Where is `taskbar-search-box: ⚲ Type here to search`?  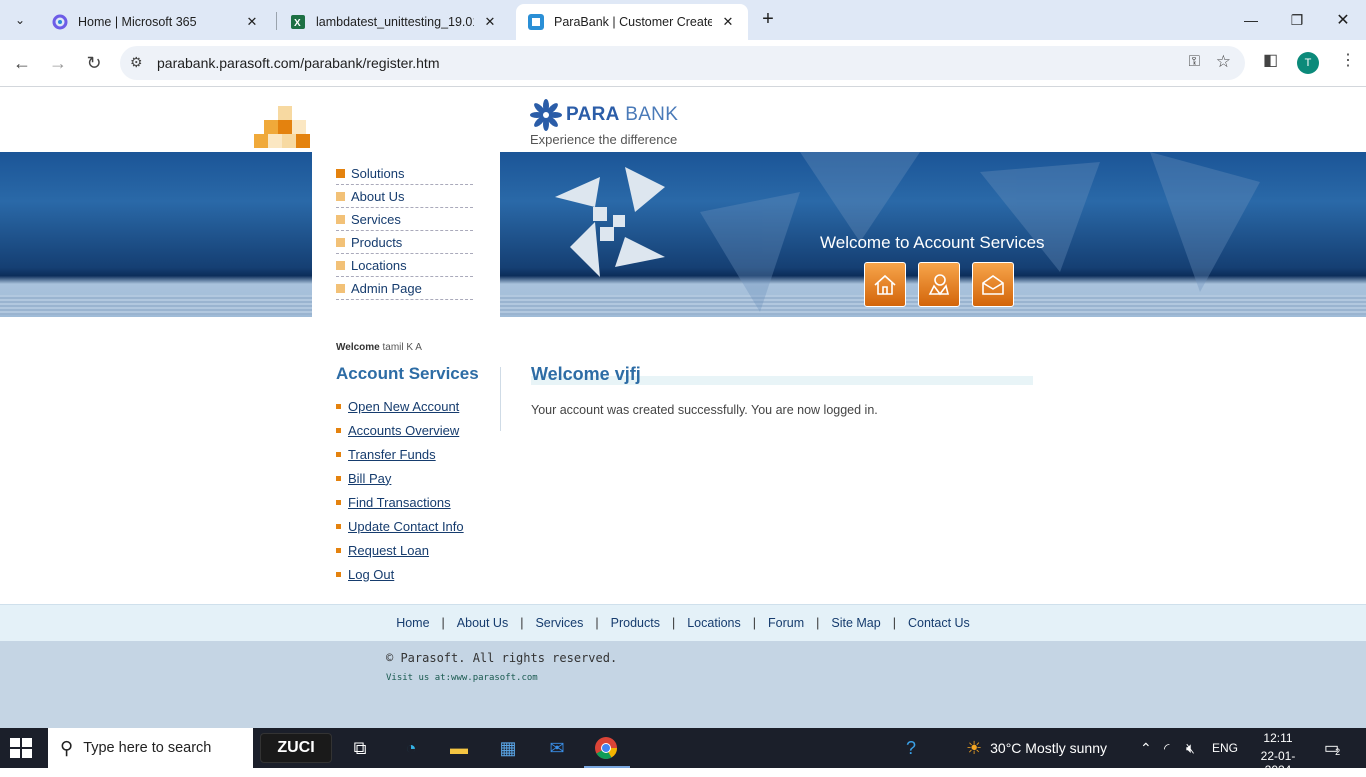 taskbar-search-box: ⚲ Type here to search is located at coordinates (150, 748).